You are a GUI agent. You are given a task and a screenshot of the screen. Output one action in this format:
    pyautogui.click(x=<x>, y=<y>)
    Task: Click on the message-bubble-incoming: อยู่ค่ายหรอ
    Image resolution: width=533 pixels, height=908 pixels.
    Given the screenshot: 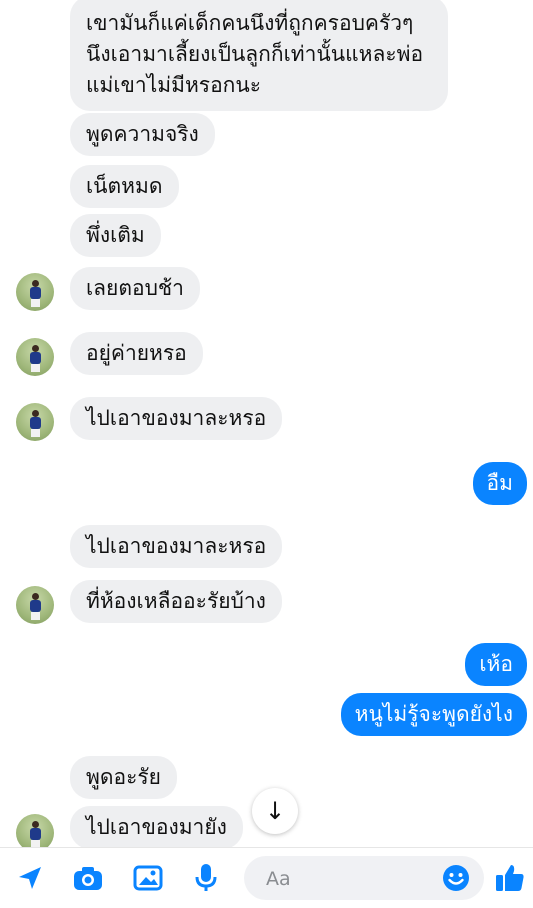 What is the action you would take?
    pyautogui.click(x=136, y=353)
    